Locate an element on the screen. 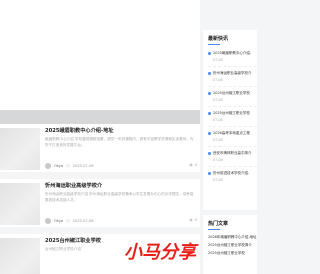  news-item: 2025峨眉职教中心介绍- is located at coordinates (232, 53).